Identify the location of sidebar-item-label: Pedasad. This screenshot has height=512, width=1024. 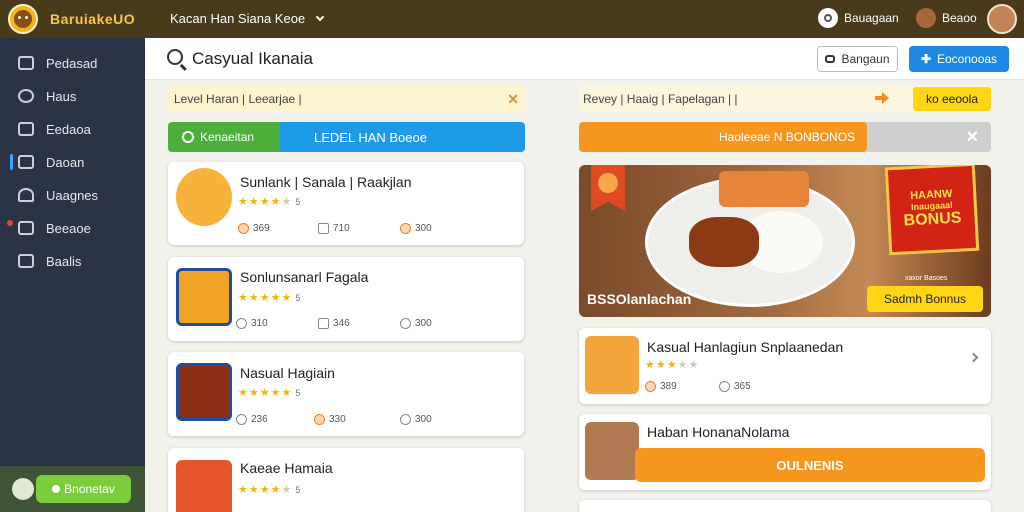
(72, 63).